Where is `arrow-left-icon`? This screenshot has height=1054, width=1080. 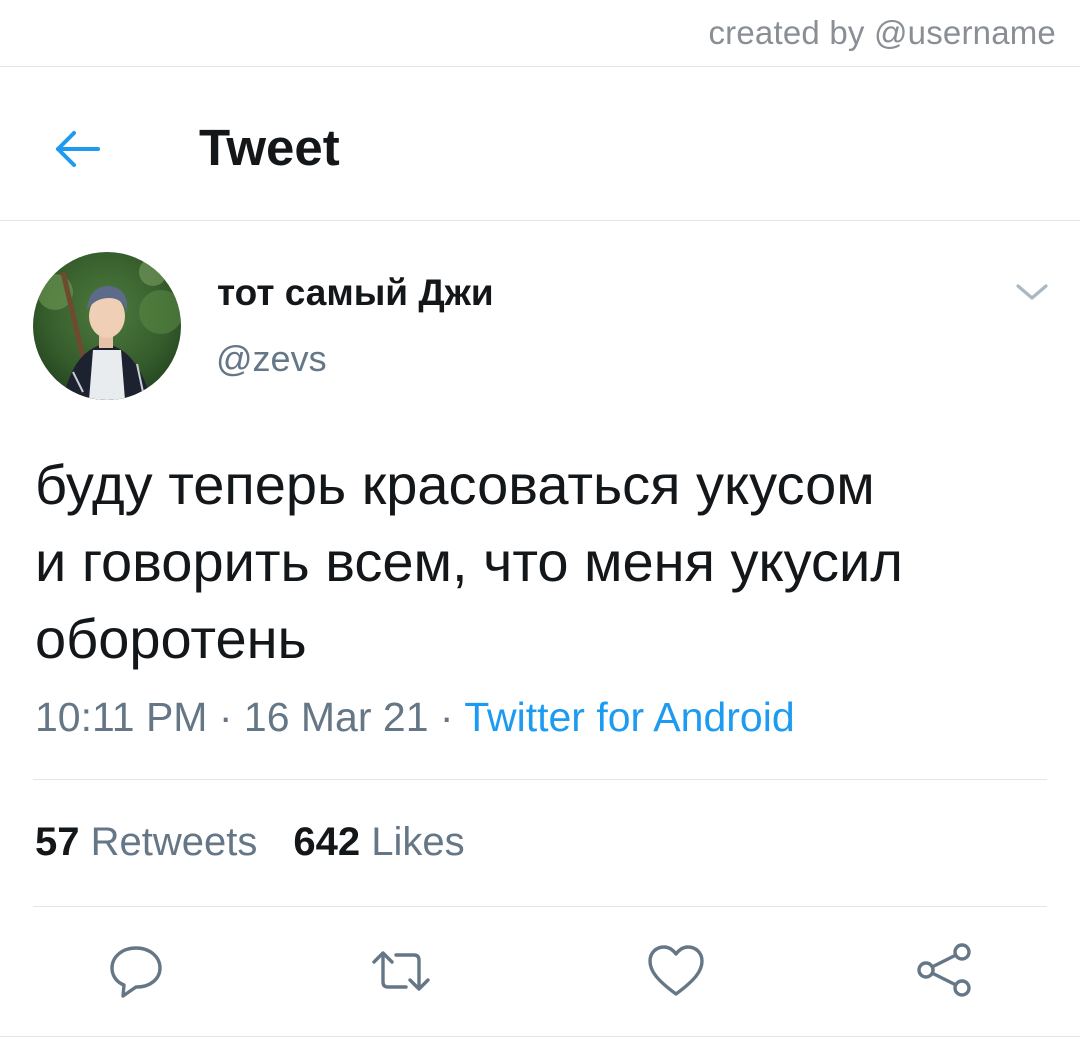
arrow-left-icon is located at coordinates (78, 149).